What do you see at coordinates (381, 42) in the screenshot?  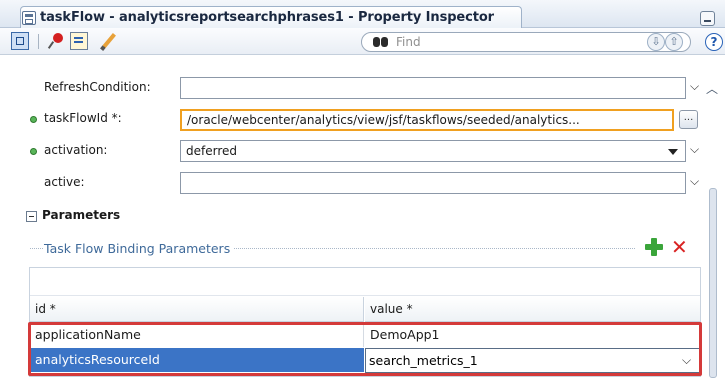 I see `binoculars-icon` at bounding box center [381, 42].